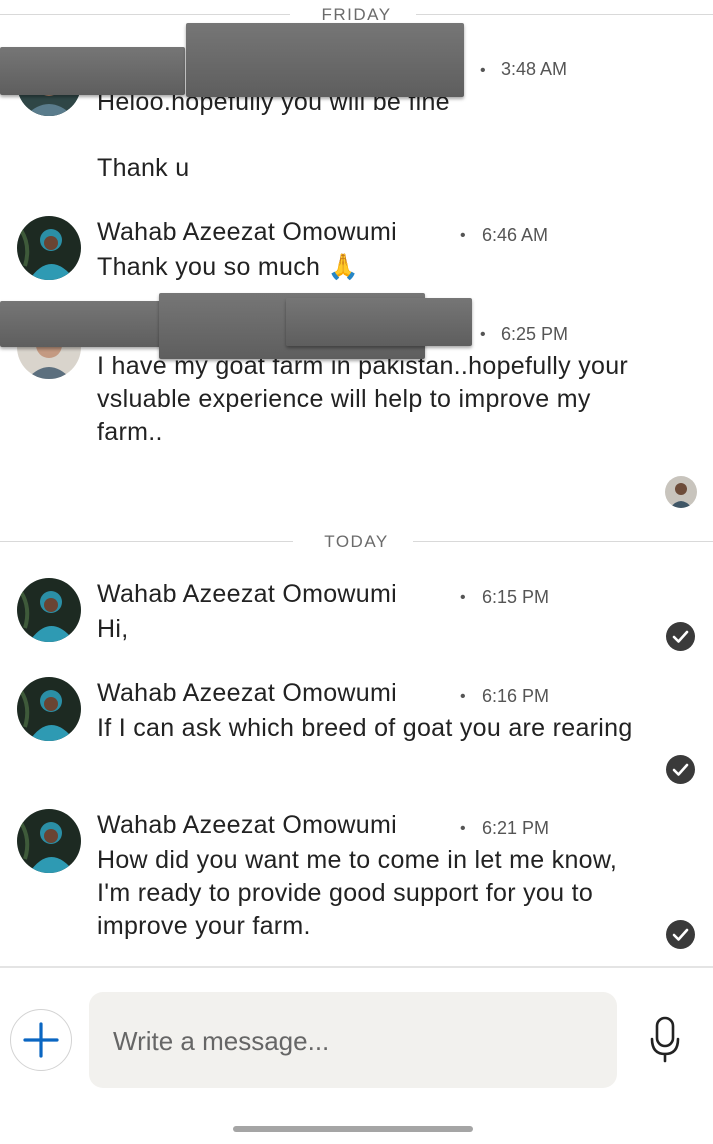  I want to click on composer-divider, so click(356, 967).